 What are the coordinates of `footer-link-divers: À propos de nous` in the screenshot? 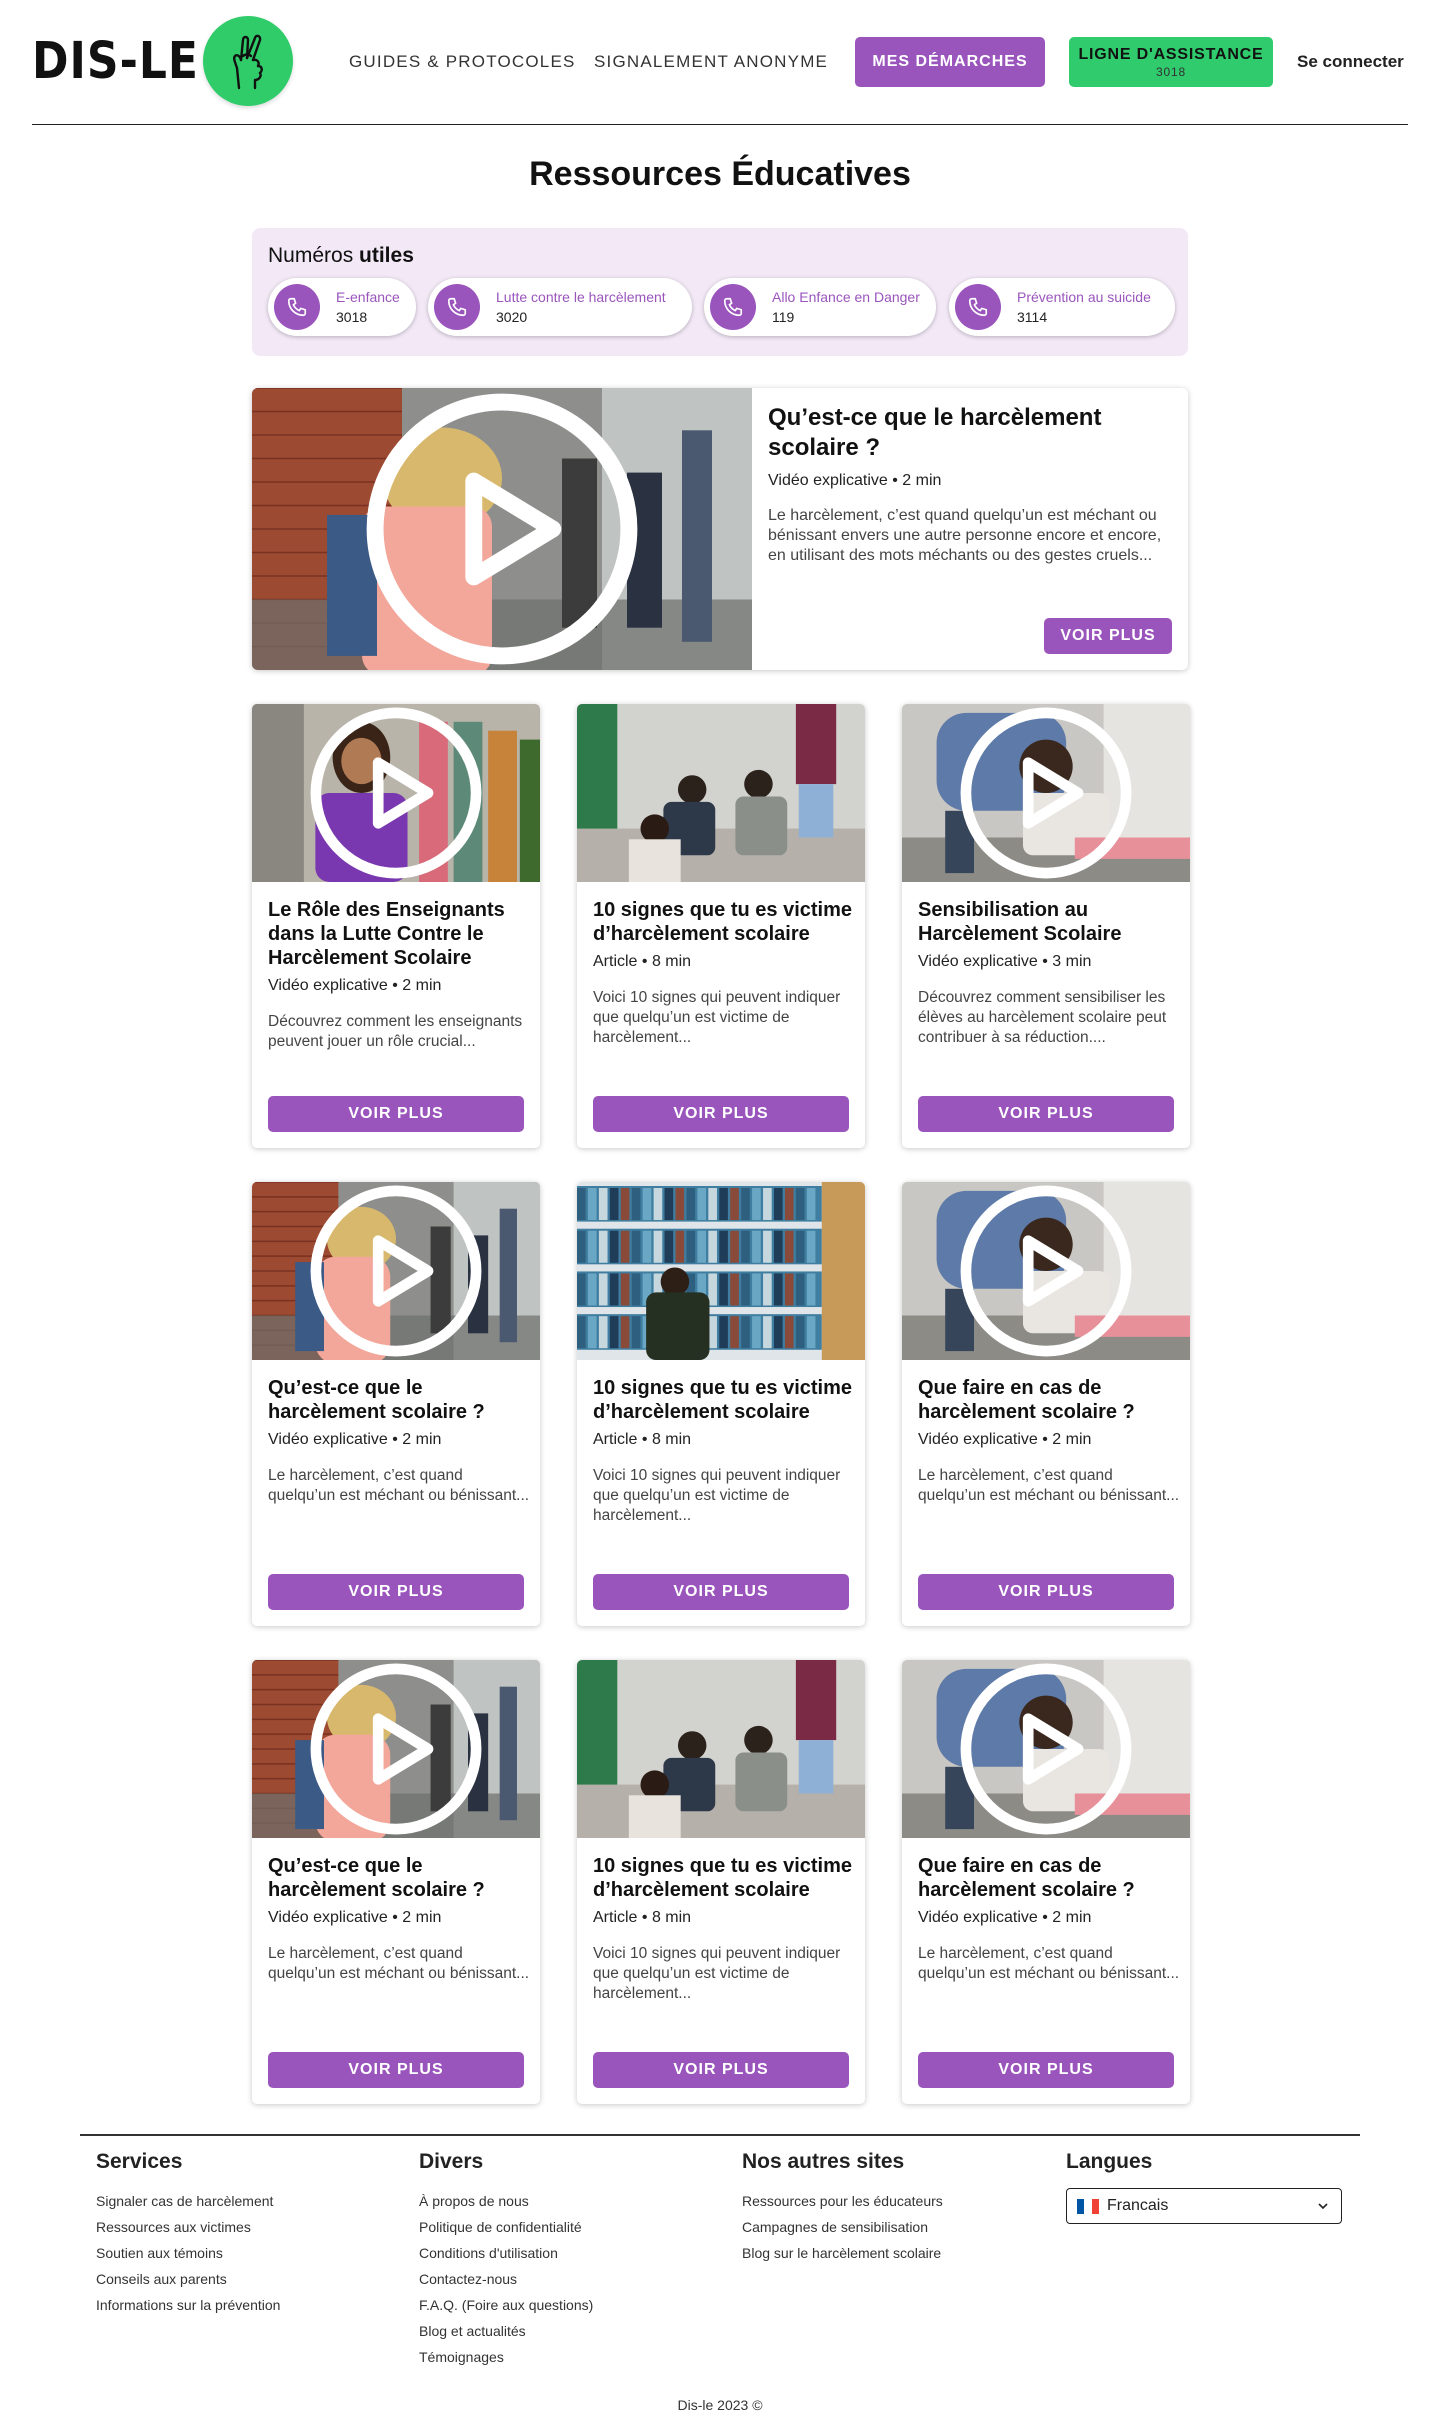 It's located at (506, 2201).